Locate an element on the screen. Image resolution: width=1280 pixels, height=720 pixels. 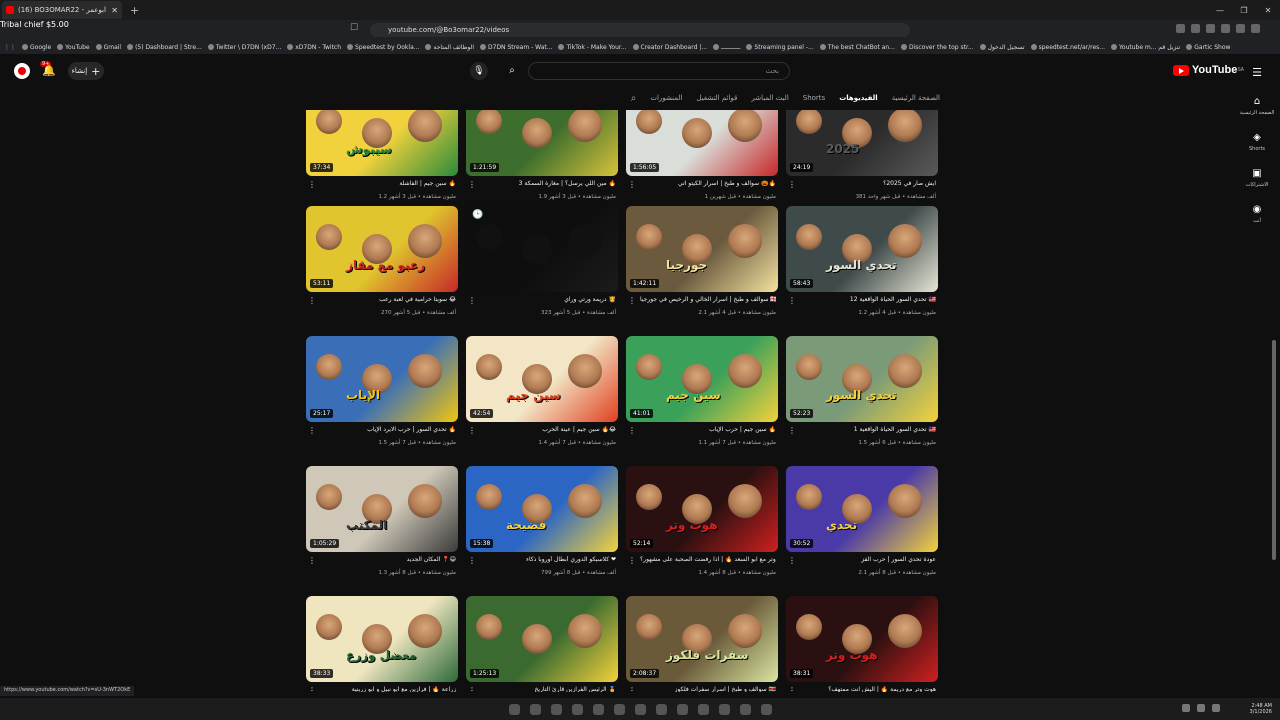
guide-item: ◉ أنت is located at coordinates (1257, 214).